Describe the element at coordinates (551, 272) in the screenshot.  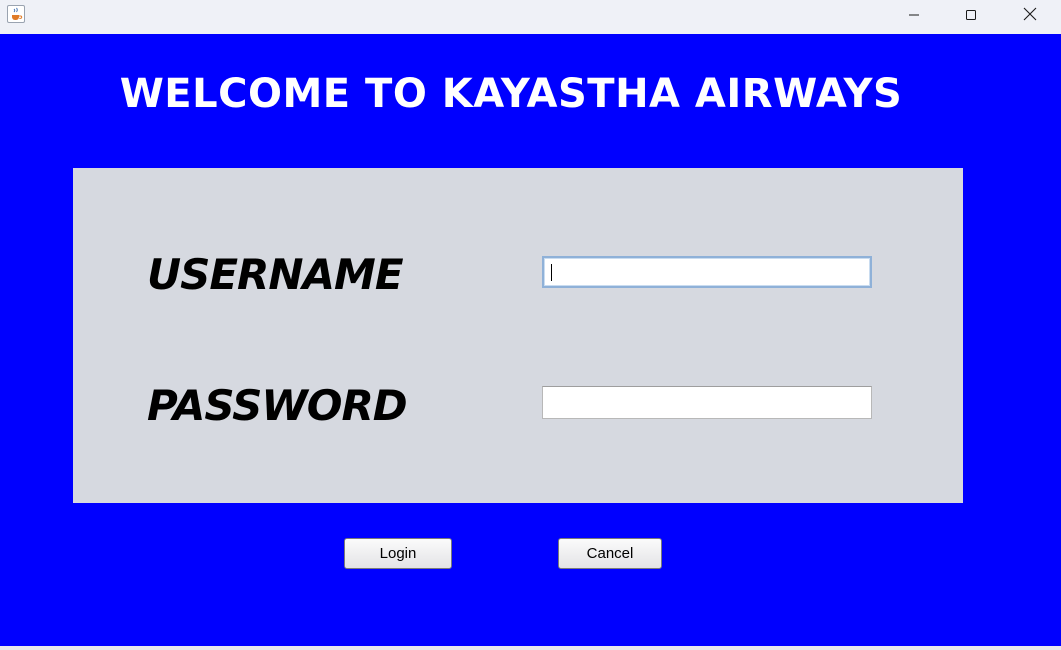
I see `text-cursor` at that location.